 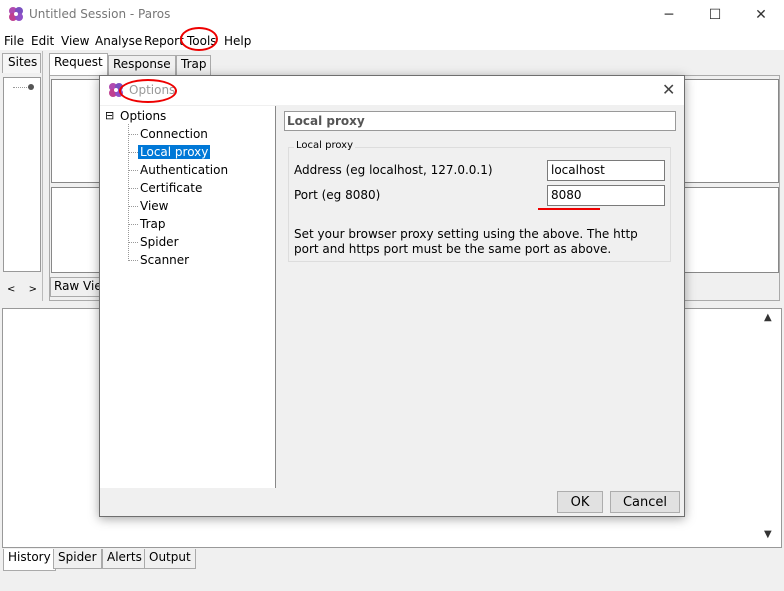 I want to click on group-label: Local proxy, so click(x=324, y=145).